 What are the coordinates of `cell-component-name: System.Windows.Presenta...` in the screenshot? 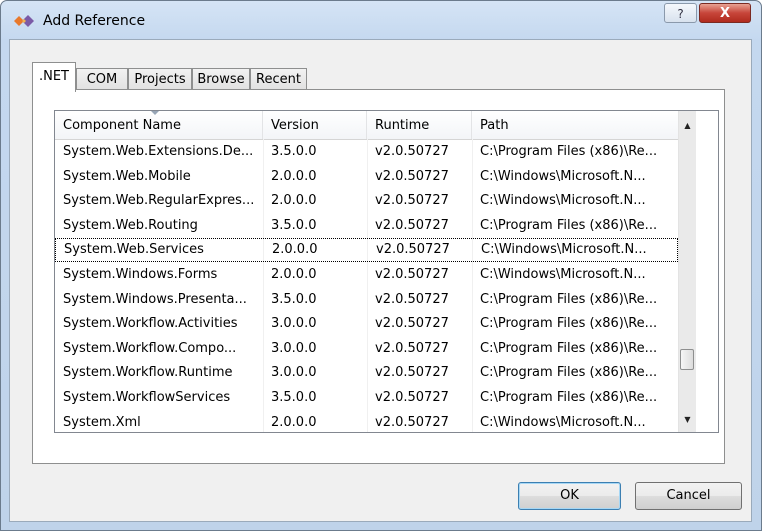 It's located at (155, 299).